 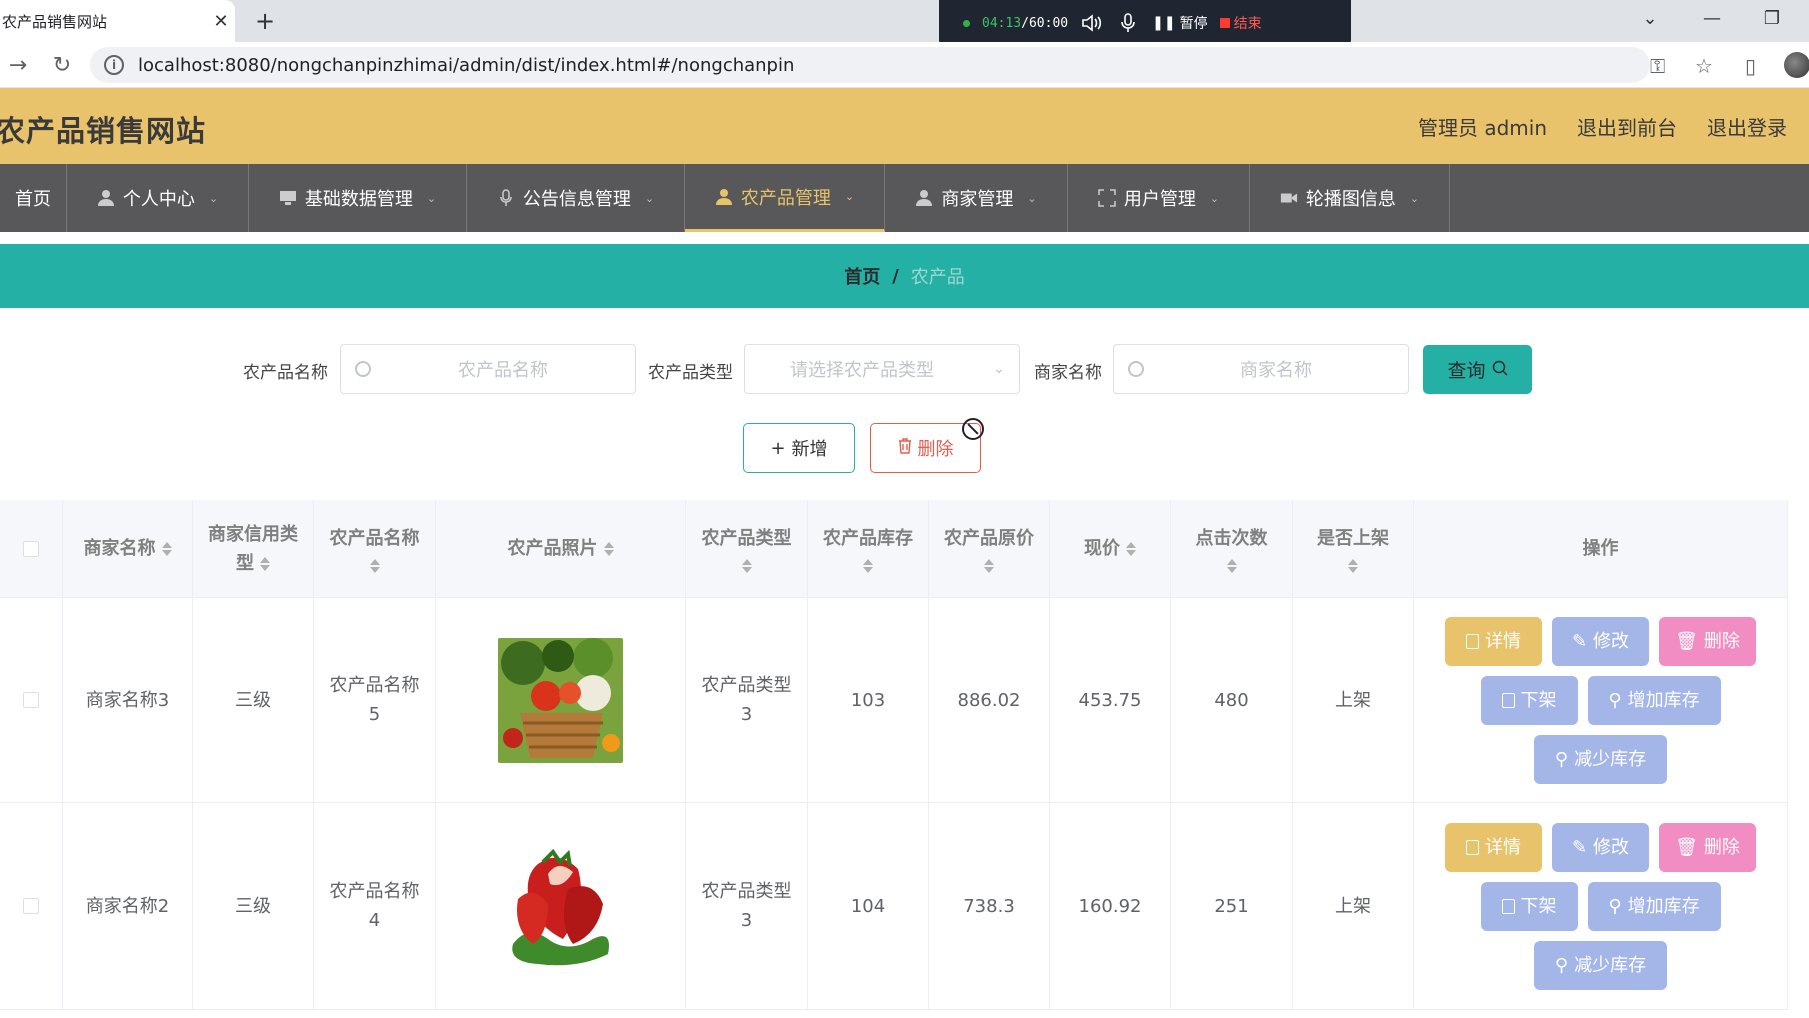 I want to click on add-stock-label: 增加库存, so click(x=1663, y=906).